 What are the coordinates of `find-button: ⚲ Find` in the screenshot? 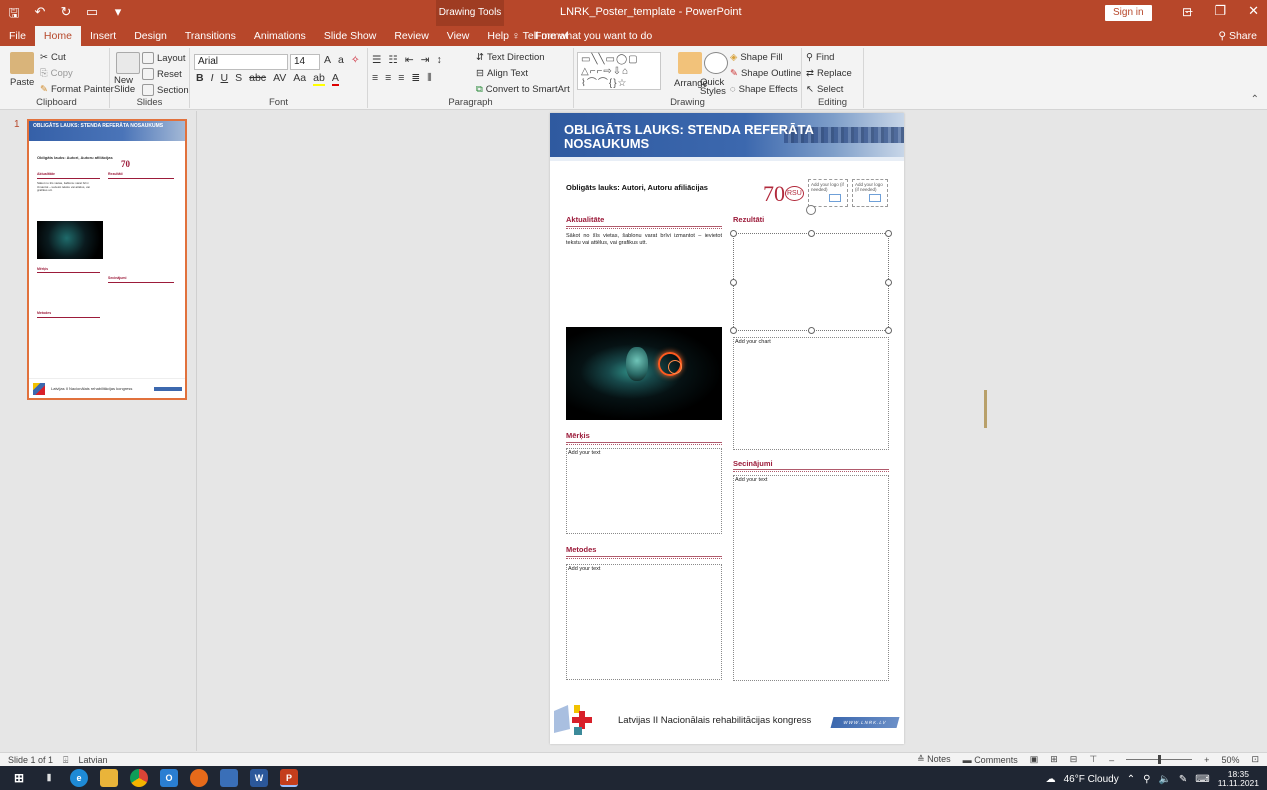 It's located at (820, 57).